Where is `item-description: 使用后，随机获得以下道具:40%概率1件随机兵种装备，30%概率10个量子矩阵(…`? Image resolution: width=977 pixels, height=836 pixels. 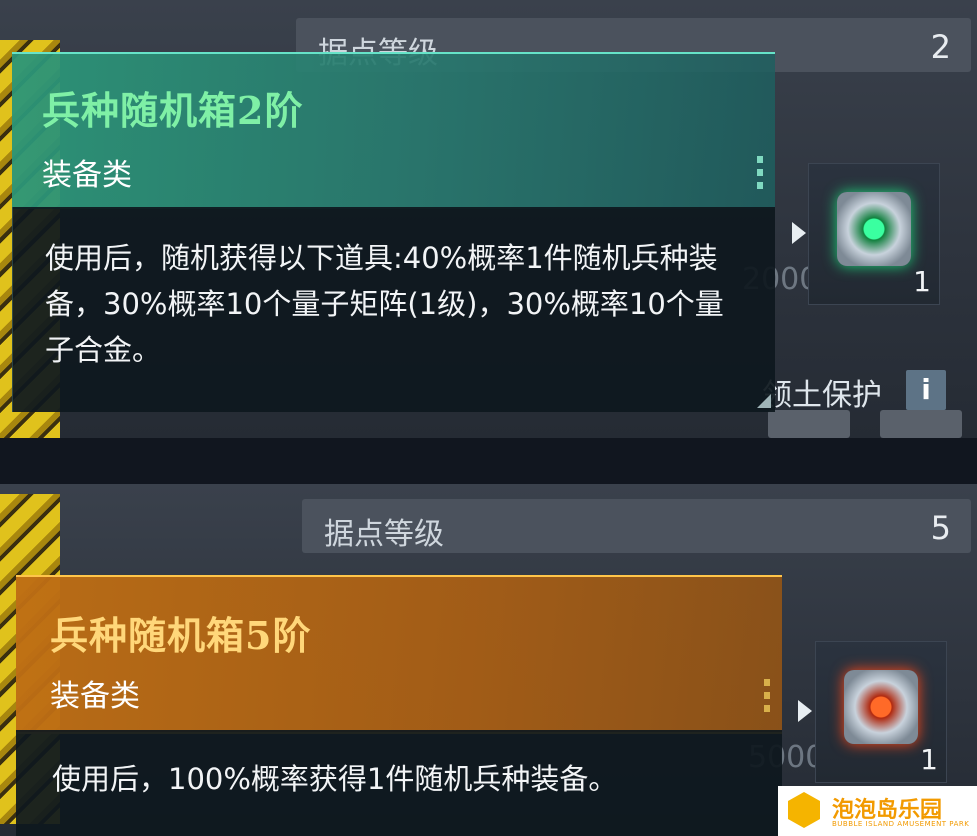
item-description: 使用后，随机获得以下道具:40%概率1件随机兵种装备，30%概率10个量子矩阵(… is located at coordinates (384, 304).